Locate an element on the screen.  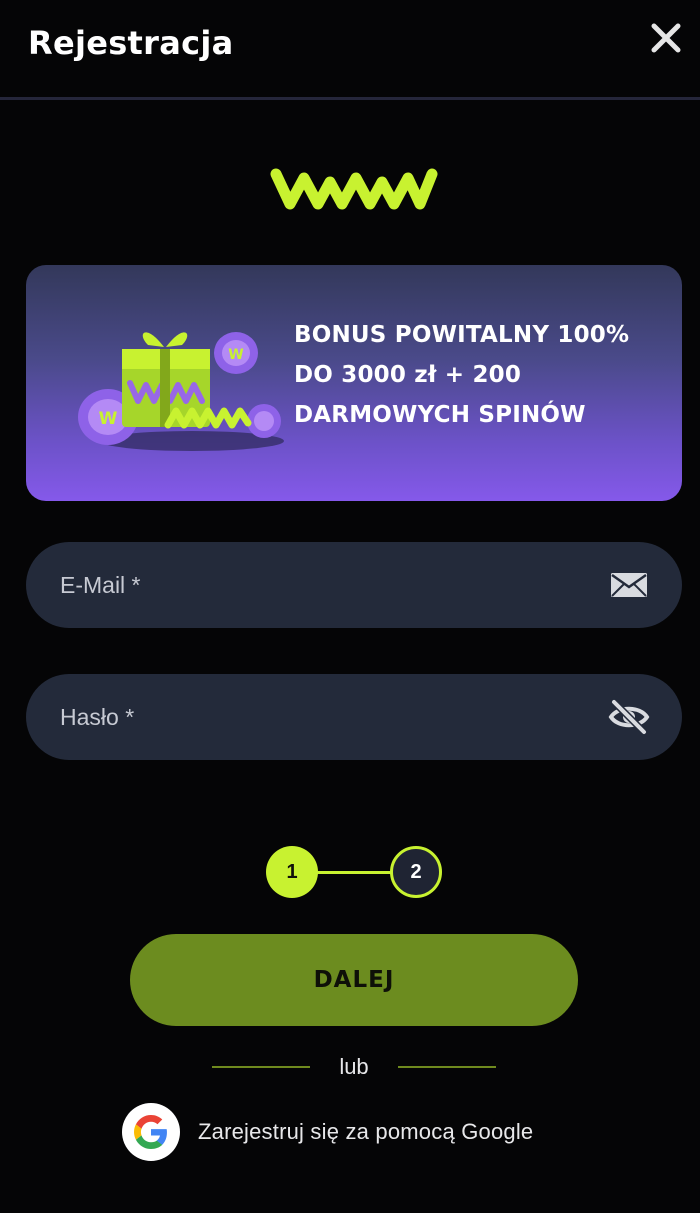
google-icon is located at coordinates (150, 1132).